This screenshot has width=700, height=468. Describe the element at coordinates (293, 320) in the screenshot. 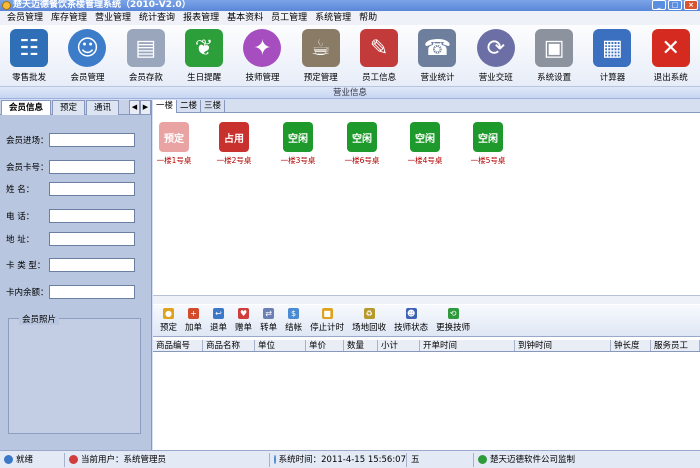

I see `checkout-button: $ 结帐` at that location.